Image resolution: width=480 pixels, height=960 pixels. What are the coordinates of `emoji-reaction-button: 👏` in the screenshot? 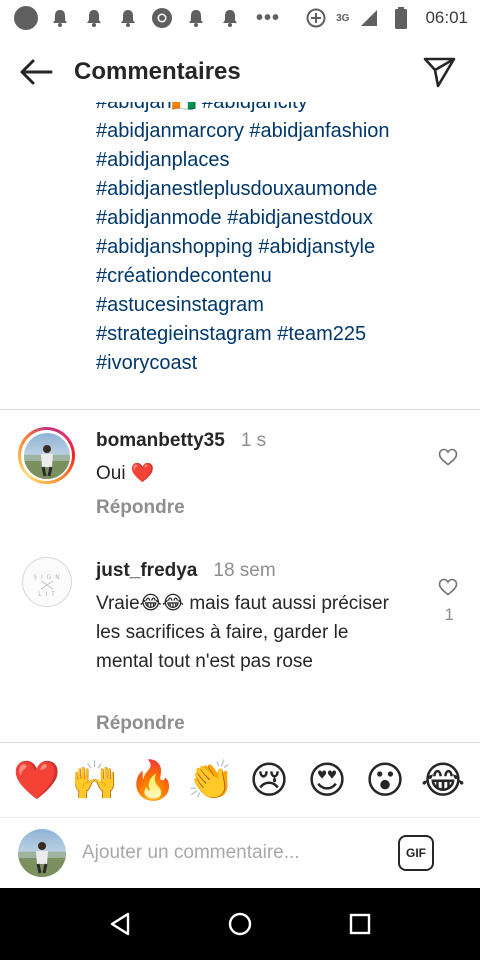 It's located at (211, 780).